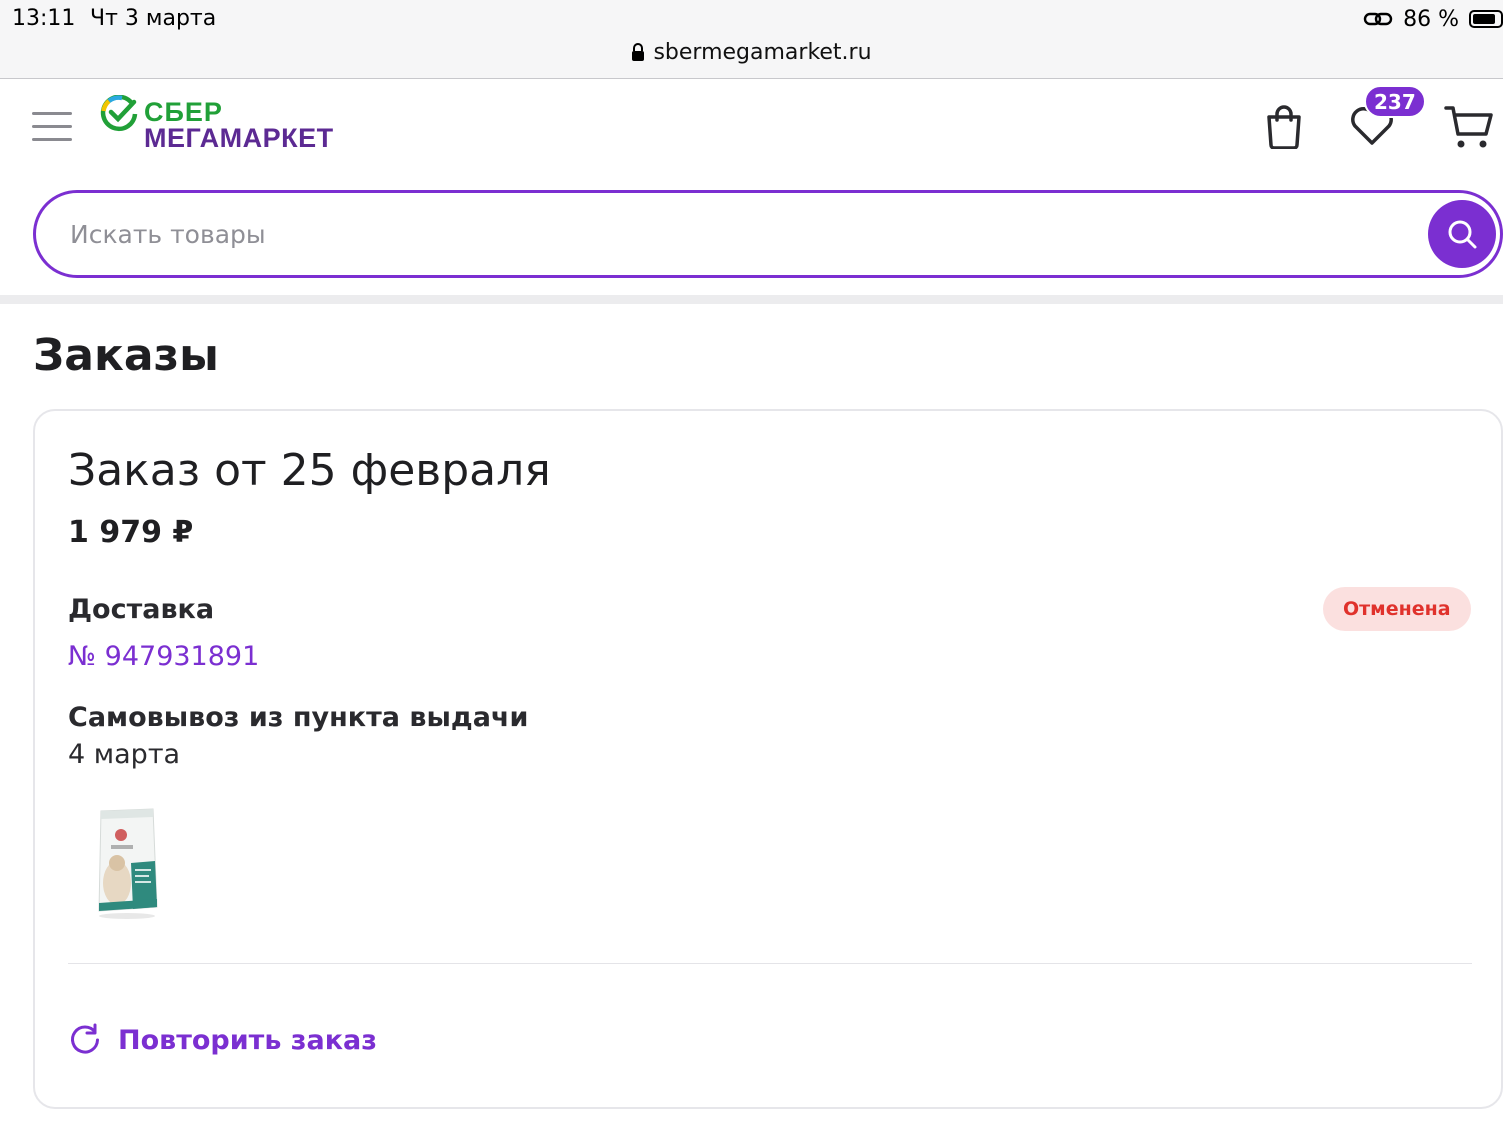 The height and width of the screenshot is (1132, 1503). Describe the element at coordinates (1469, 127) in the screenshot. I see `cart-icon` at that location.